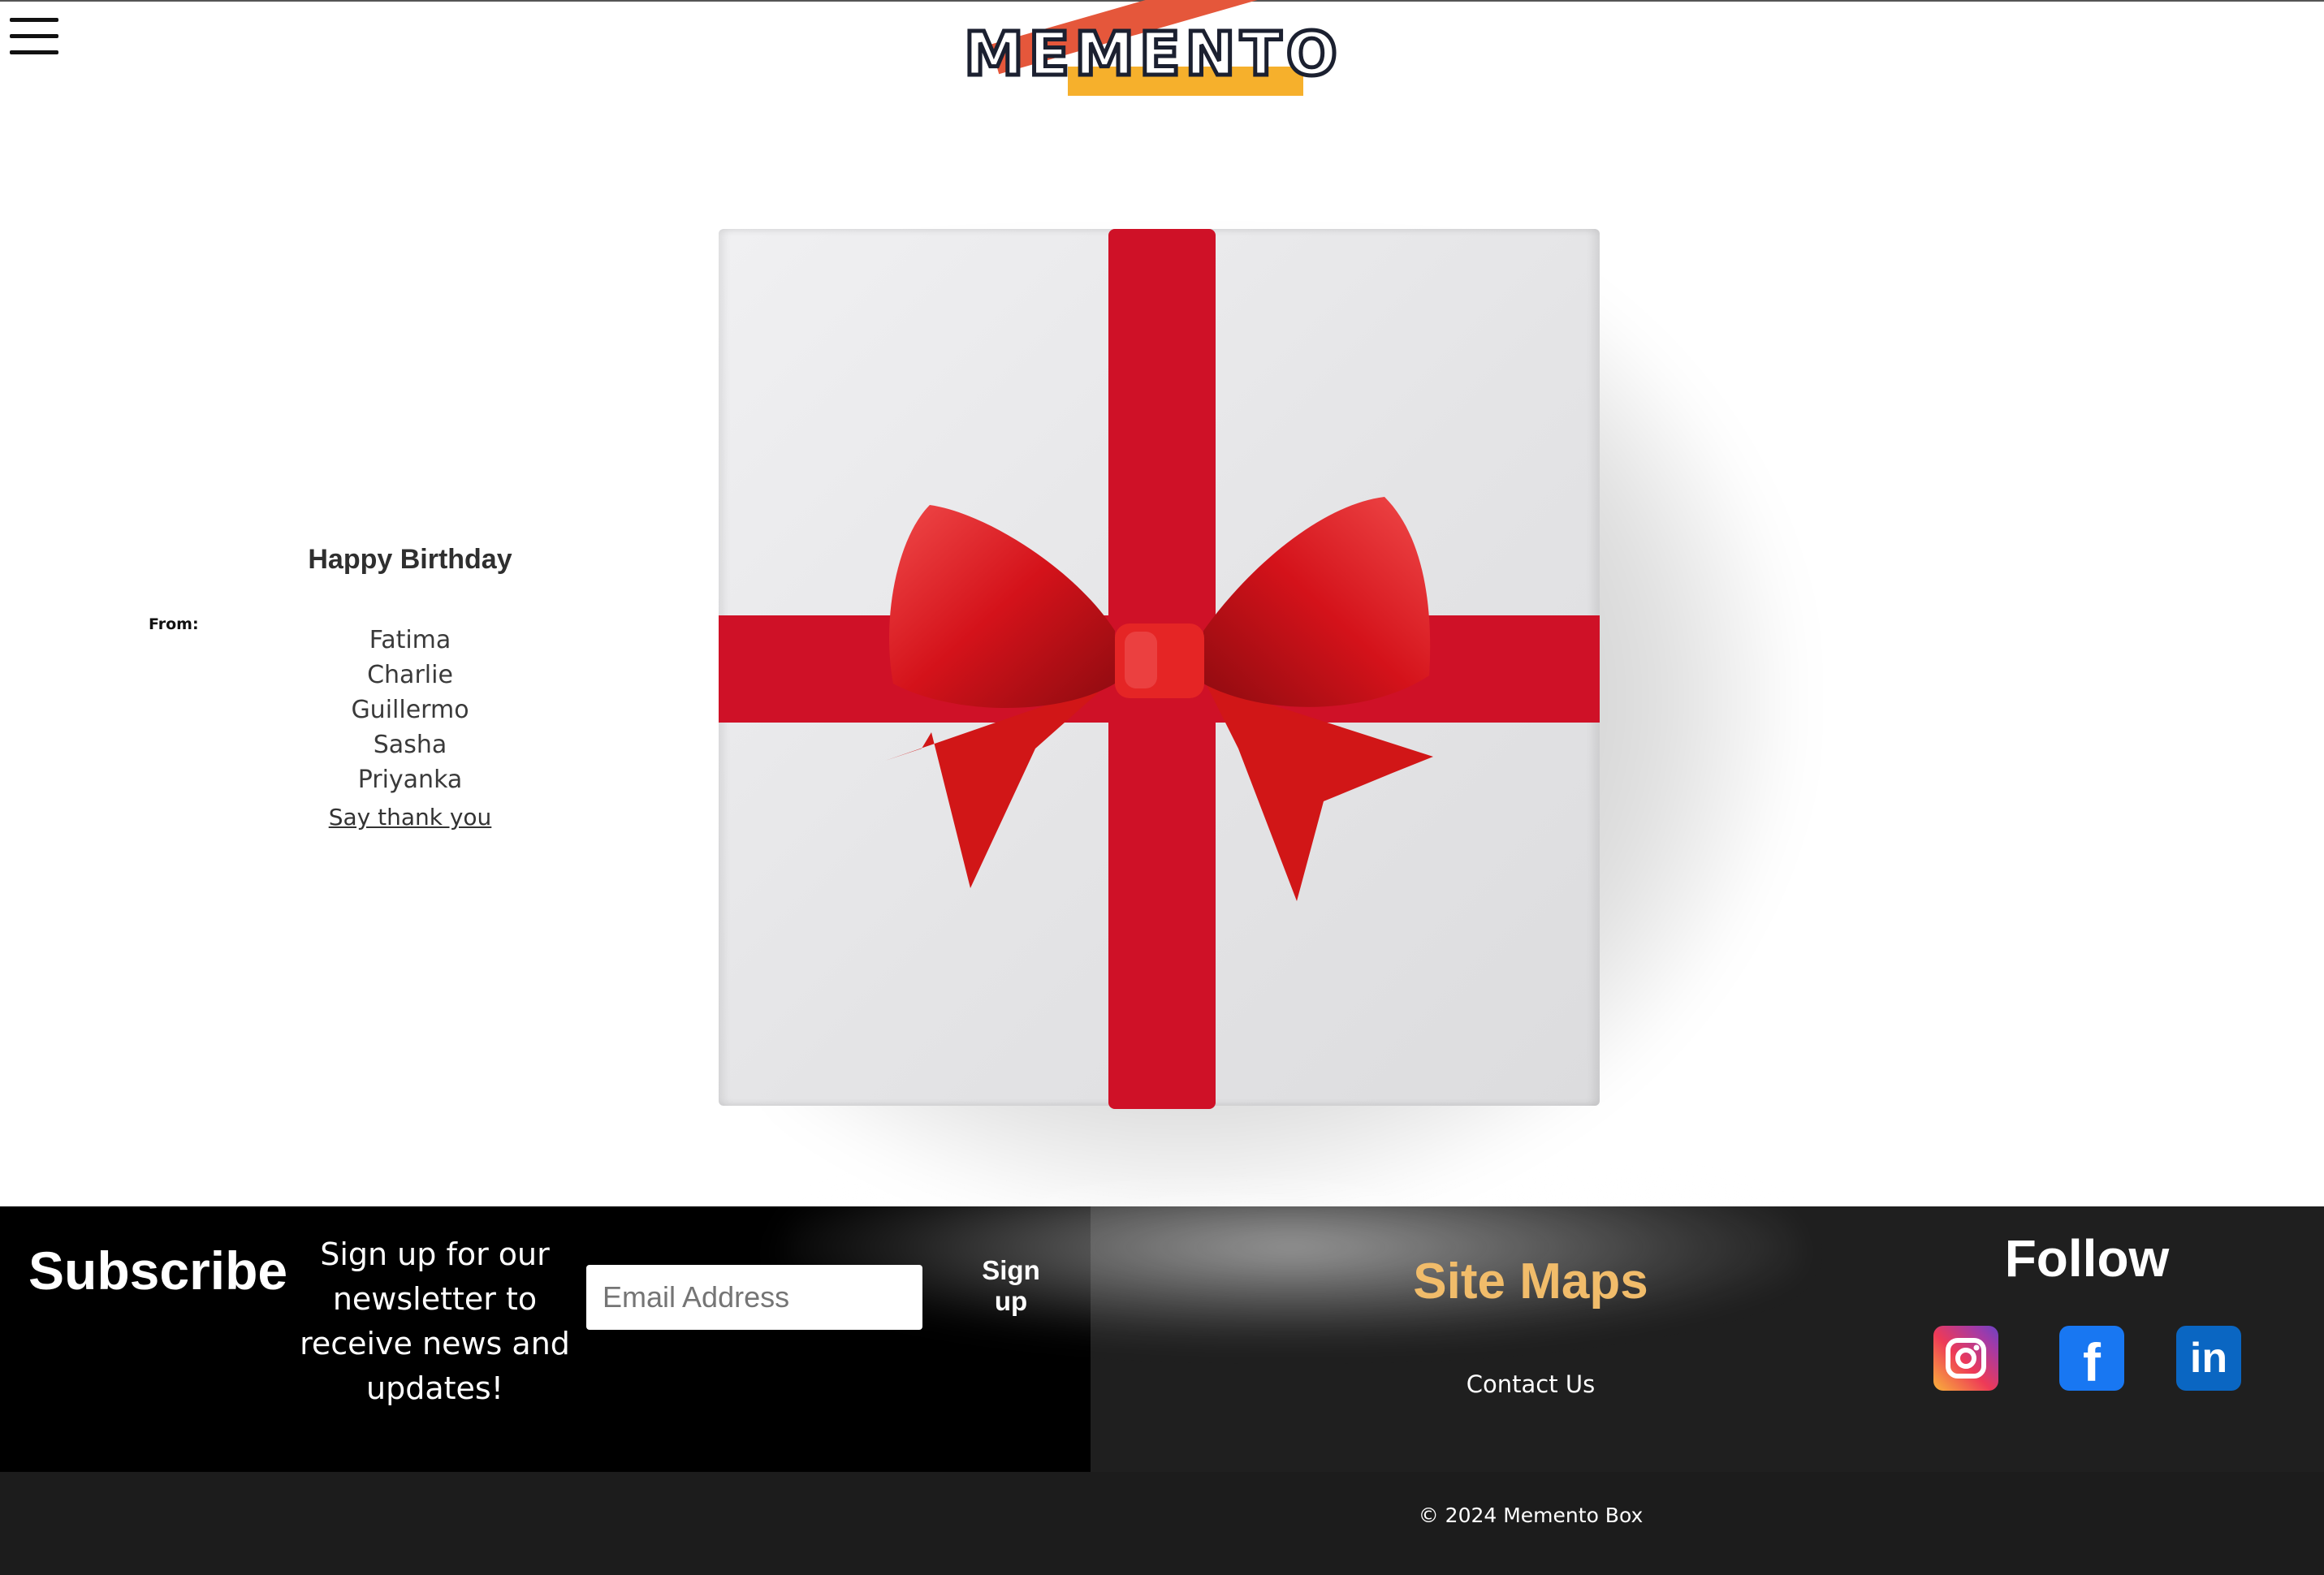 The height and width of the screenshot is (1575, 2324). Describe the element at coordinates (754, 1298) in the screenshot. I see `email-input` at that location.